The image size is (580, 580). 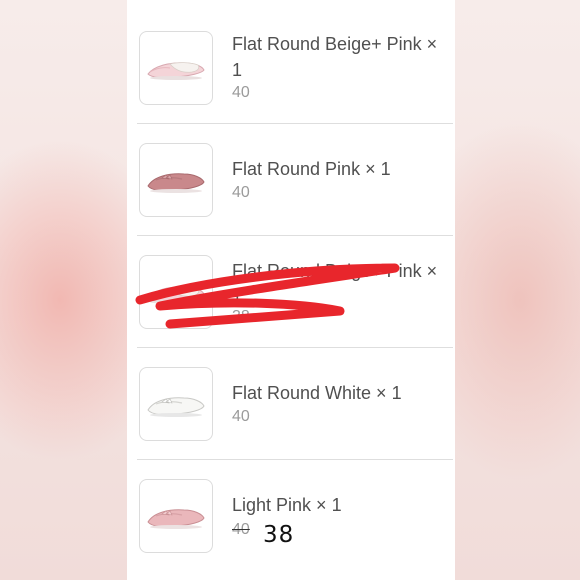 I want to click on light-pink-flat-shoe-icon, so click(x=176, y=519).